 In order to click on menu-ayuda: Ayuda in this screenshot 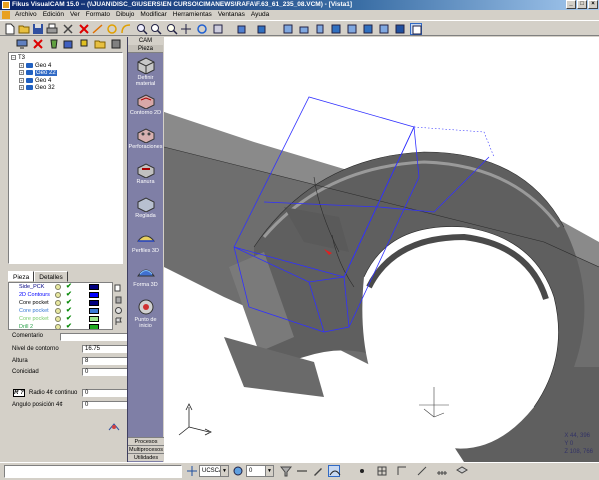, I will do `click(260, 15)`.